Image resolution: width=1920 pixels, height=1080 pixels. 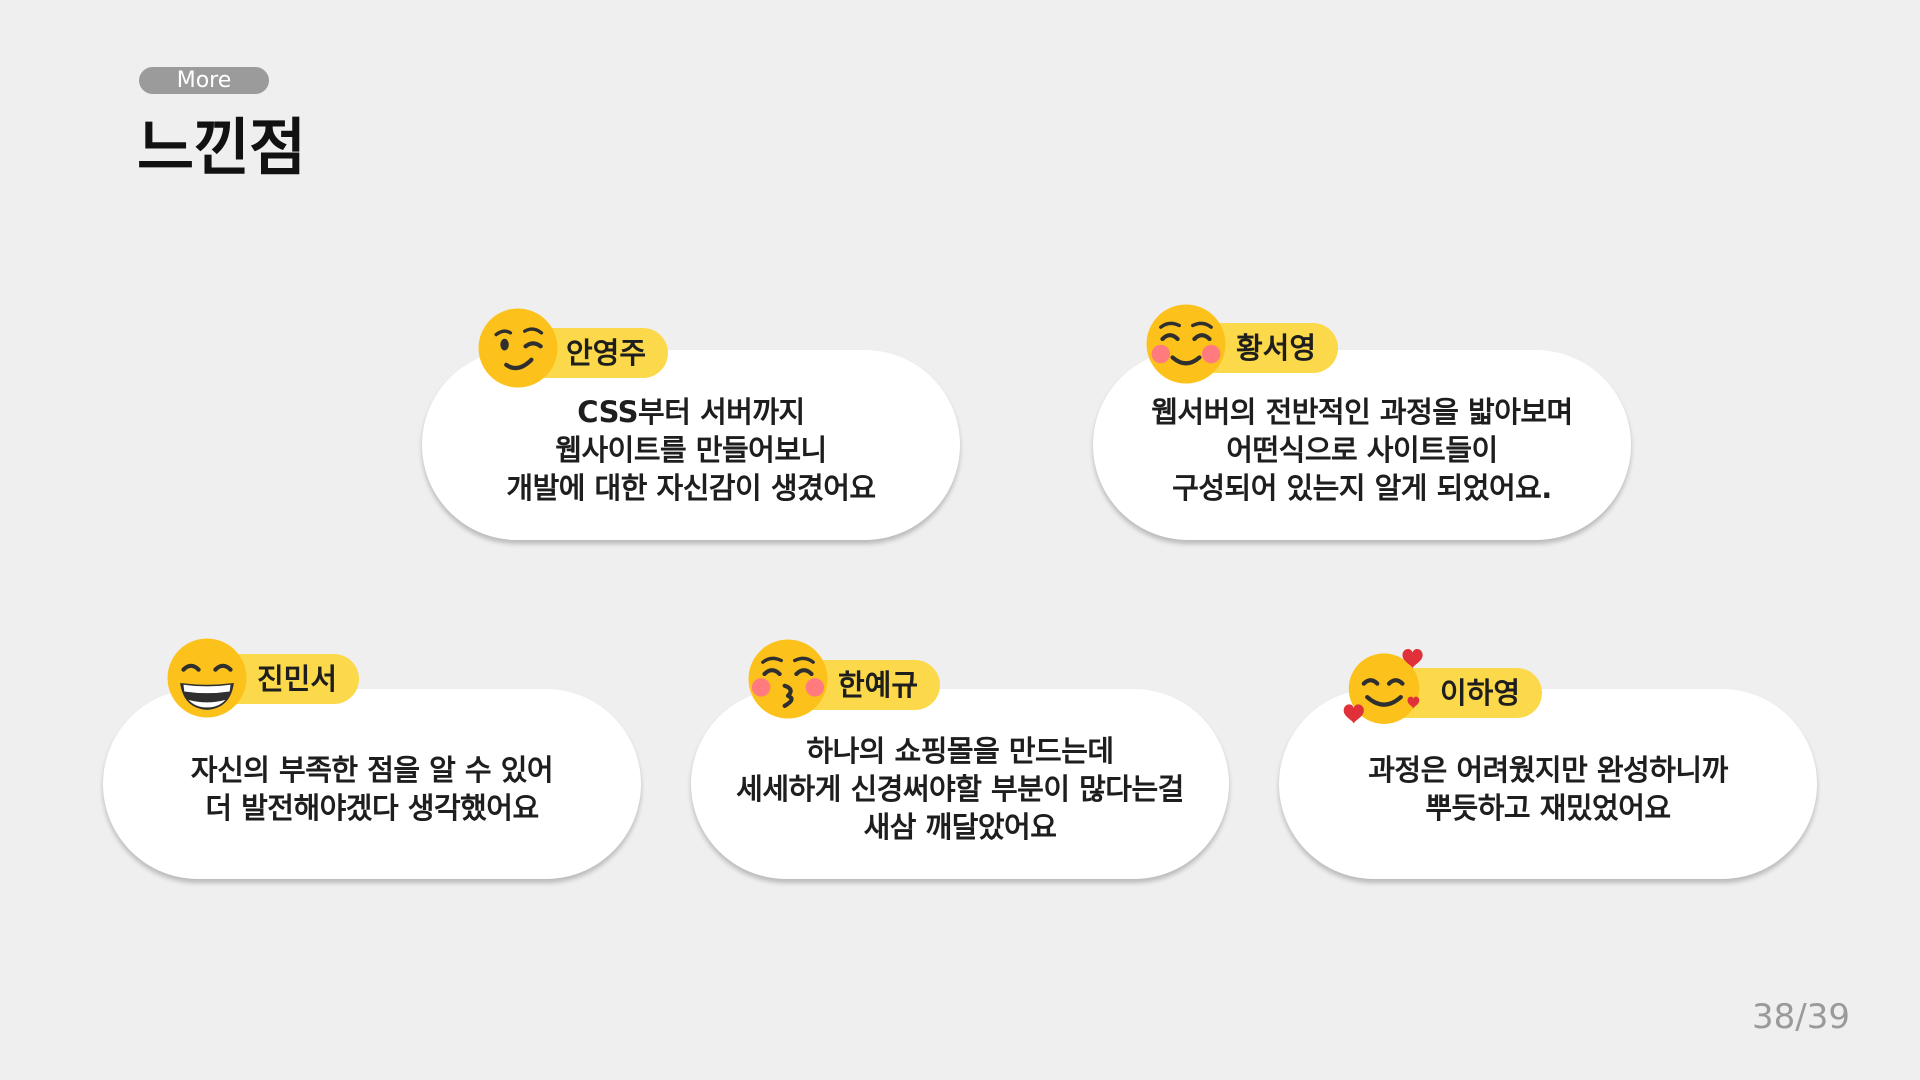 I want to click on comment-line: 하나의 쇼핑몰을 만드는데, so click(x=960, y=751).